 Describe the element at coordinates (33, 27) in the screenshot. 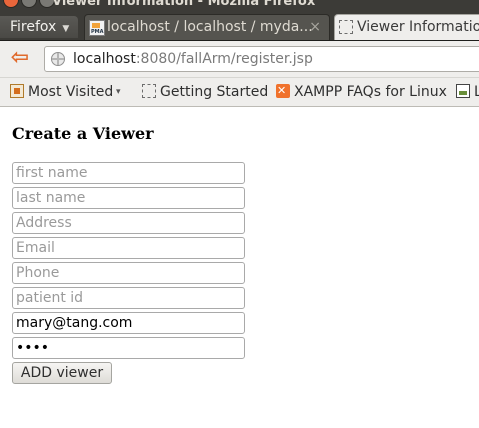

I see `firefox-menu-label: Firefox` at that location.